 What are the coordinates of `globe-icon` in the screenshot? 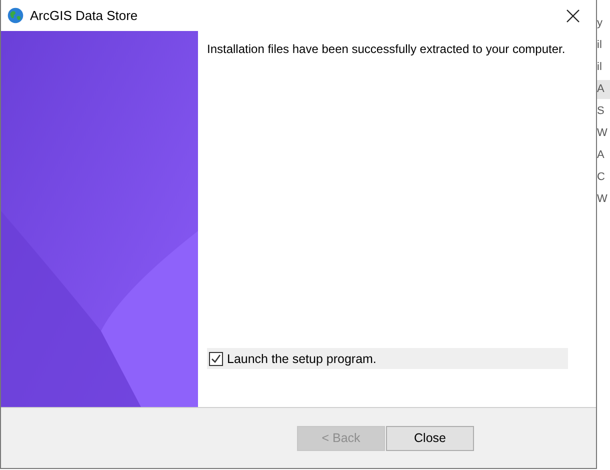 It's located at (15, 15).